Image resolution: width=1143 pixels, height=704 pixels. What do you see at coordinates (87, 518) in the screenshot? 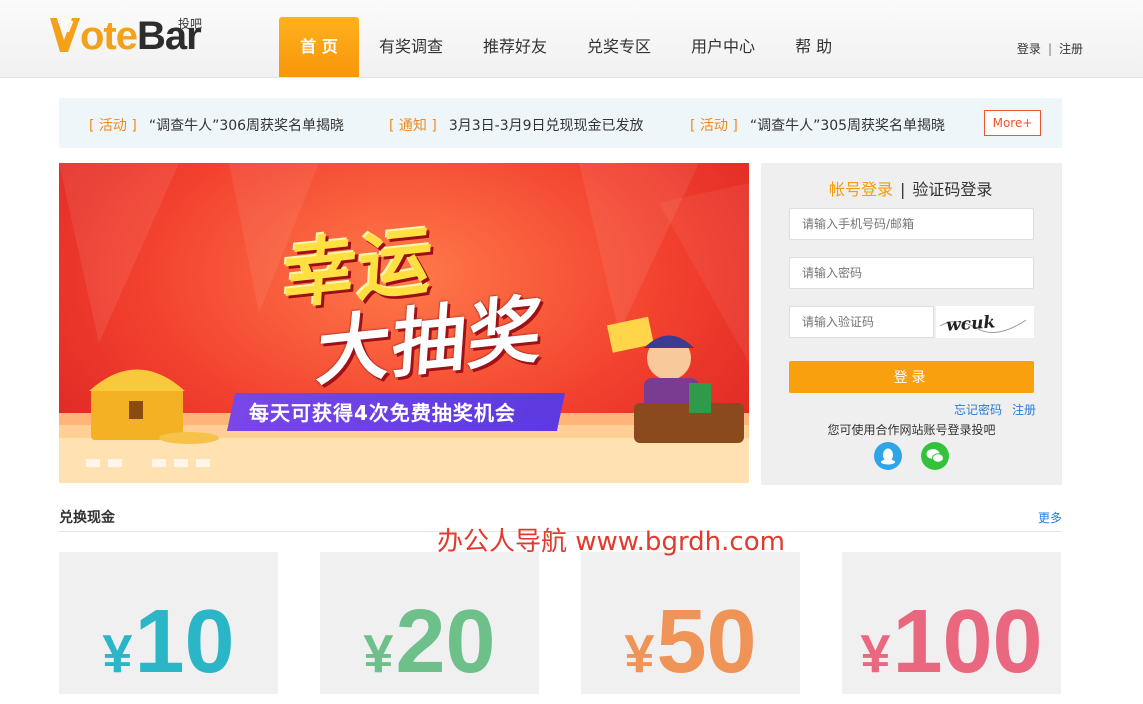
I see `cash-section-title: 兑换现金` at bounding box center [87, 518].